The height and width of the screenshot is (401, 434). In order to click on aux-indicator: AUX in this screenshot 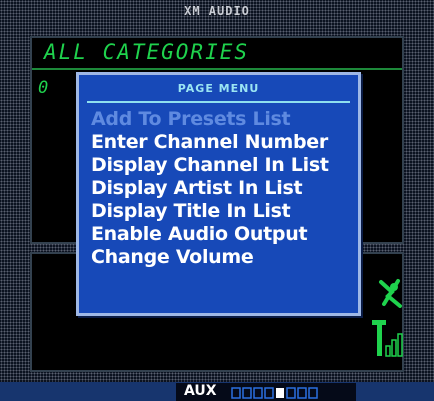, I will do `click(266, 392)`.